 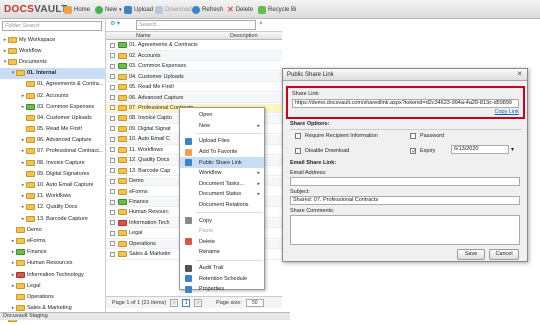 I want to click on tree-item: ▸ Information Technology, so click(x=53, y=274).